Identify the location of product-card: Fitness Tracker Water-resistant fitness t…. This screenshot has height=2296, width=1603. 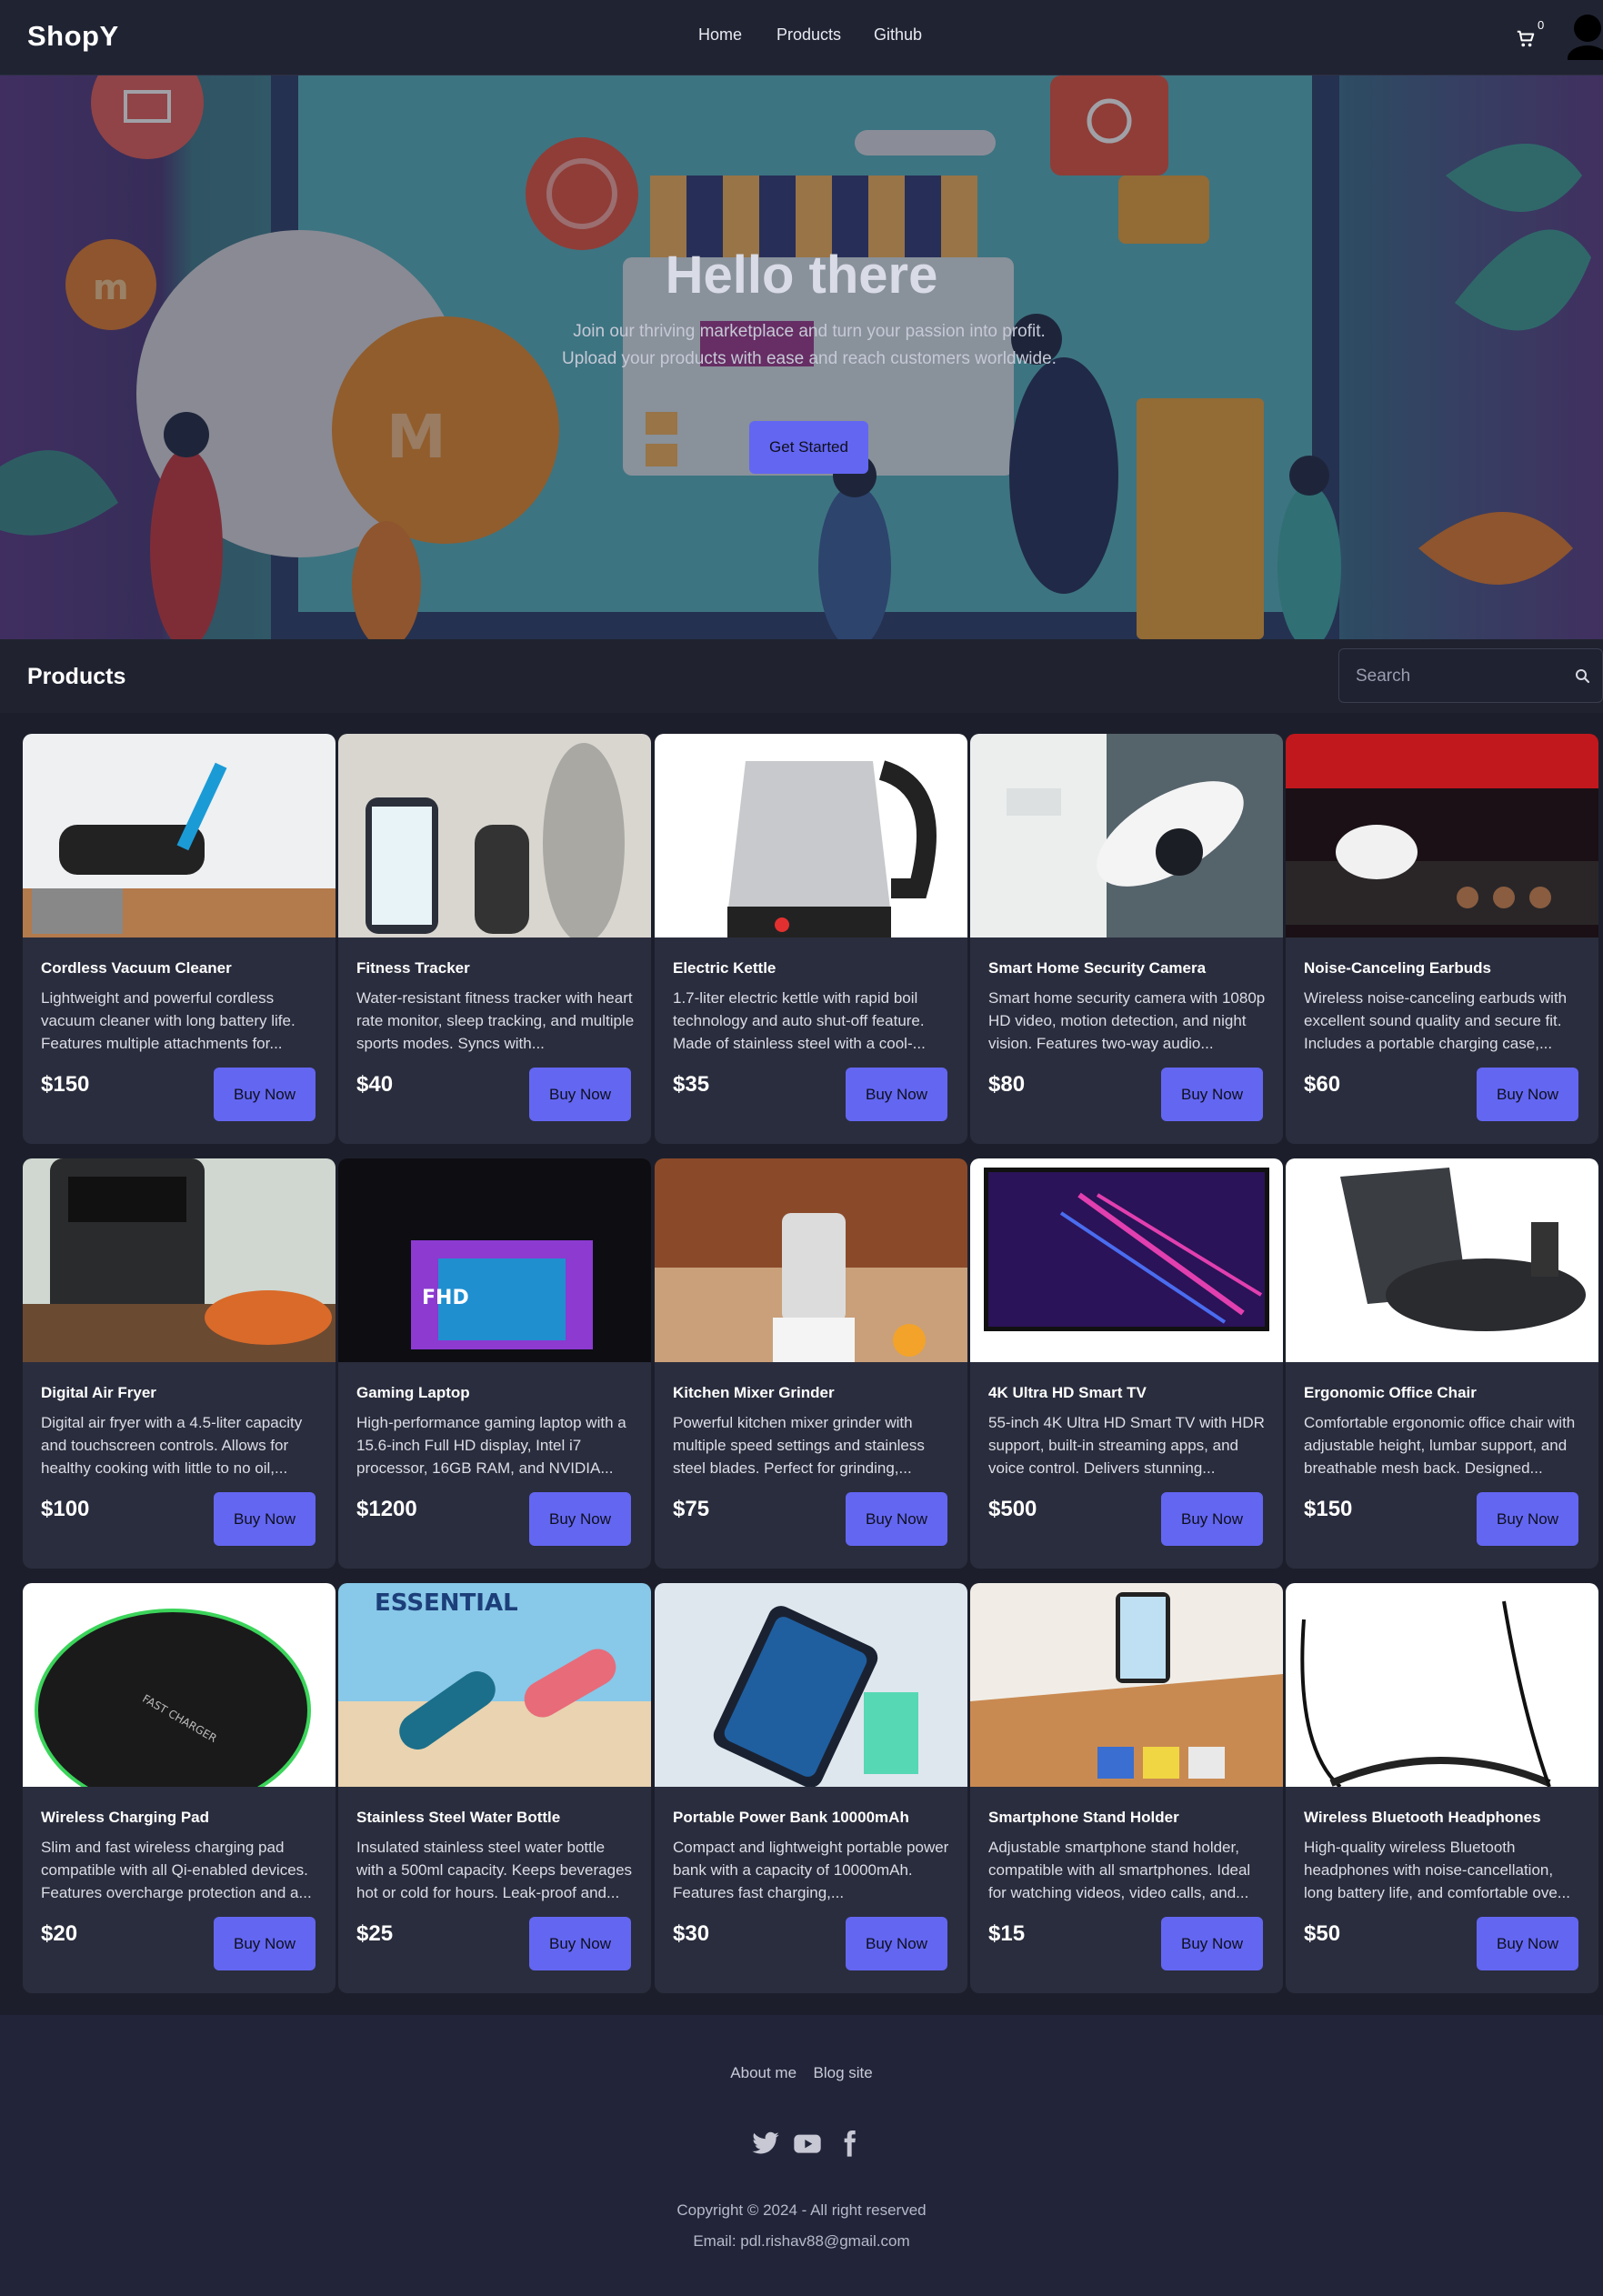
(494, 939).